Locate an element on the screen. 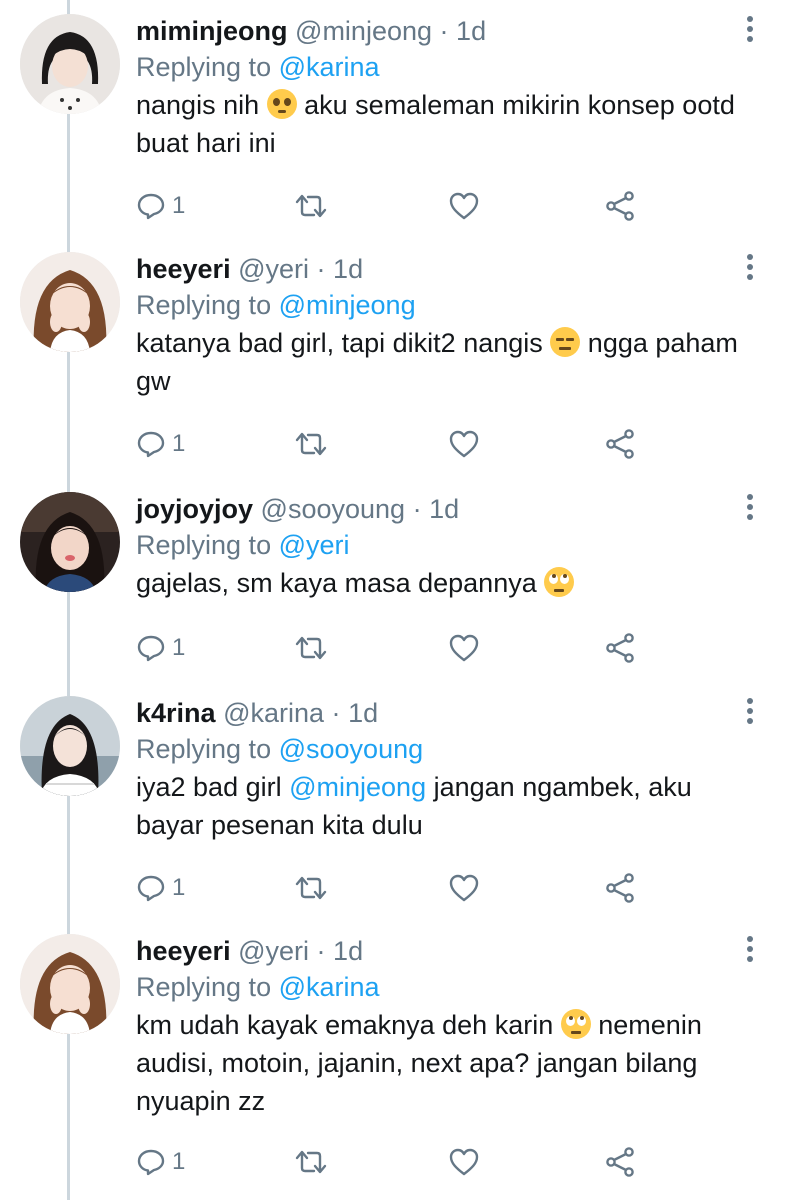 The image size is (792, 1200). user-handle: @karina is located at coordinates (273, 713).